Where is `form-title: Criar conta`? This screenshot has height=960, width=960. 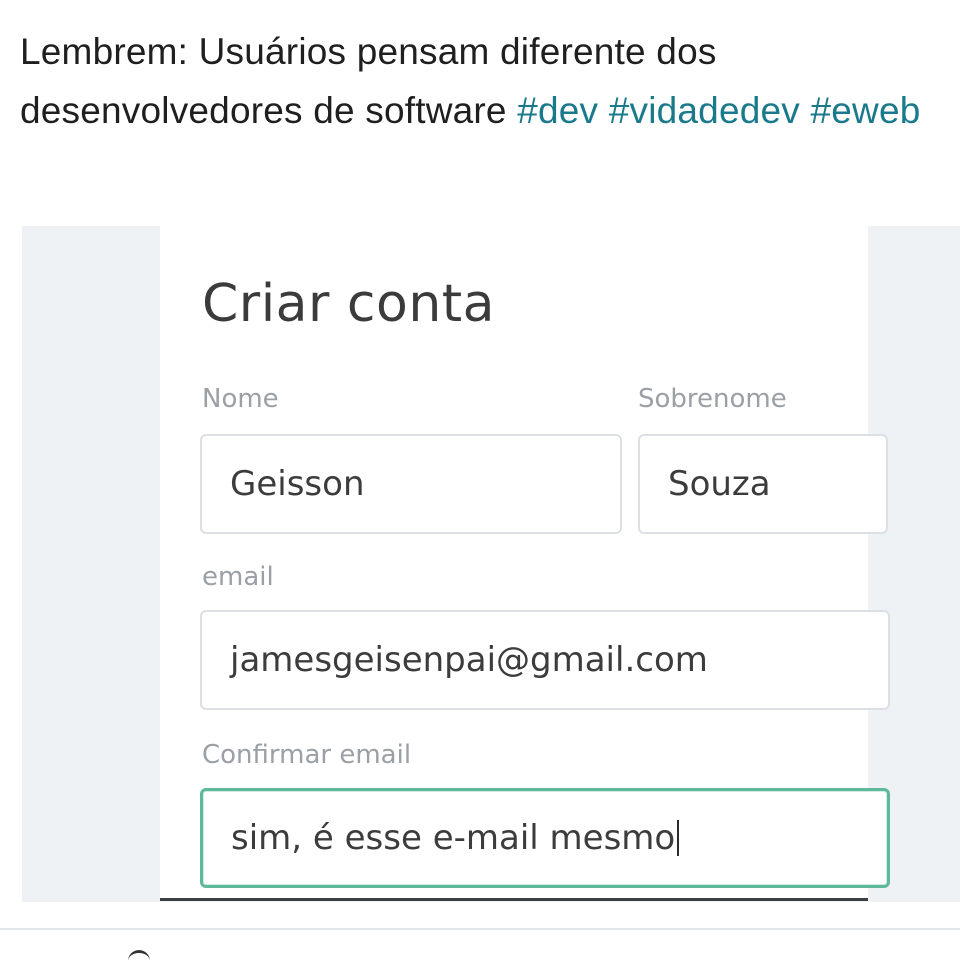 form-title: Criar conta is located at coordinates (349, 304).